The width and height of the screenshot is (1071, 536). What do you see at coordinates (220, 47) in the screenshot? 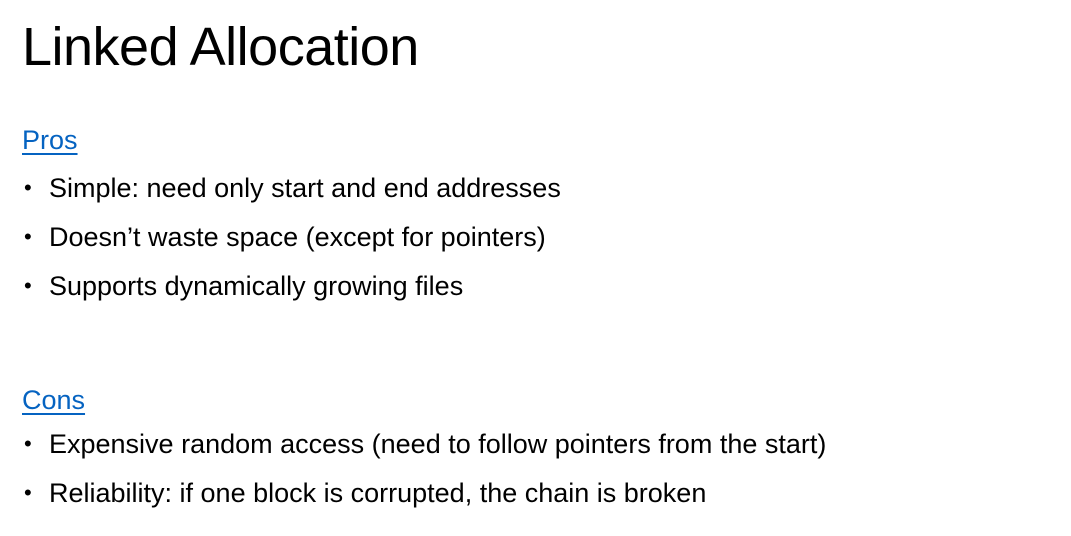
I see `slide-title: Linked Allocation` at bounding box center [220, 47].